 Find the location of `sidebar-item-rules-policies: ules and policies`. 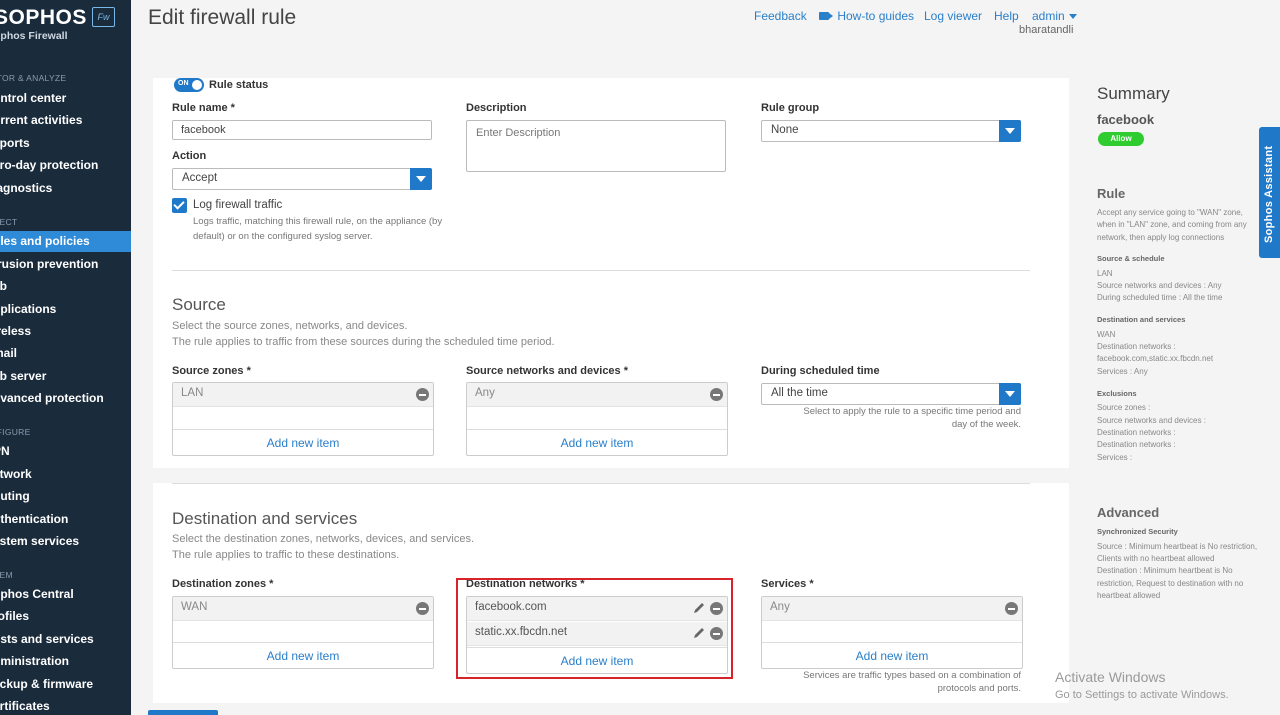

sidebar-item-rules-policies: ules and policies is located at coordinates (65, 241).